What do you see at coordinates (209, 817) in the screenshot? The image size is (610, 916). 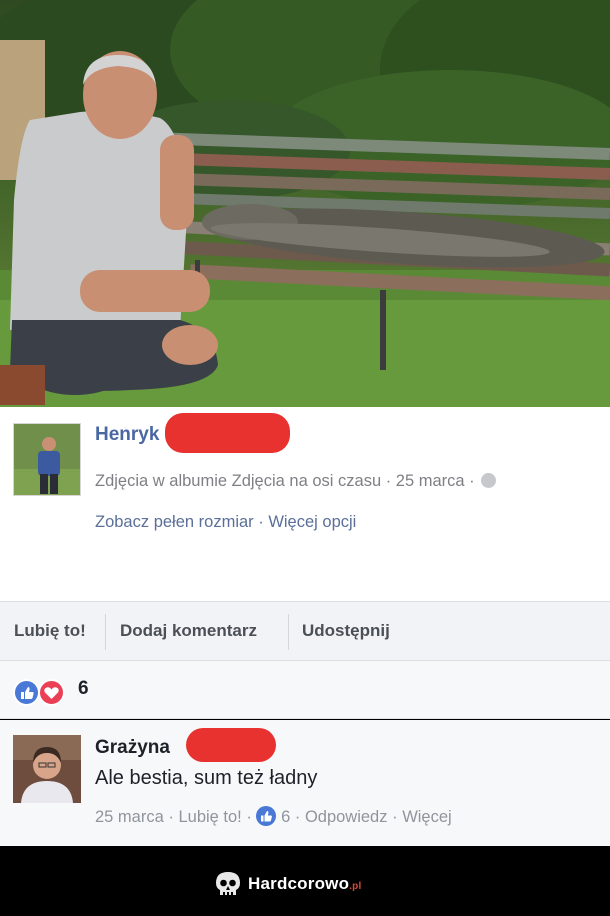 I see `comment-like-link: Lubię to!` at bounding box center [209, 817].